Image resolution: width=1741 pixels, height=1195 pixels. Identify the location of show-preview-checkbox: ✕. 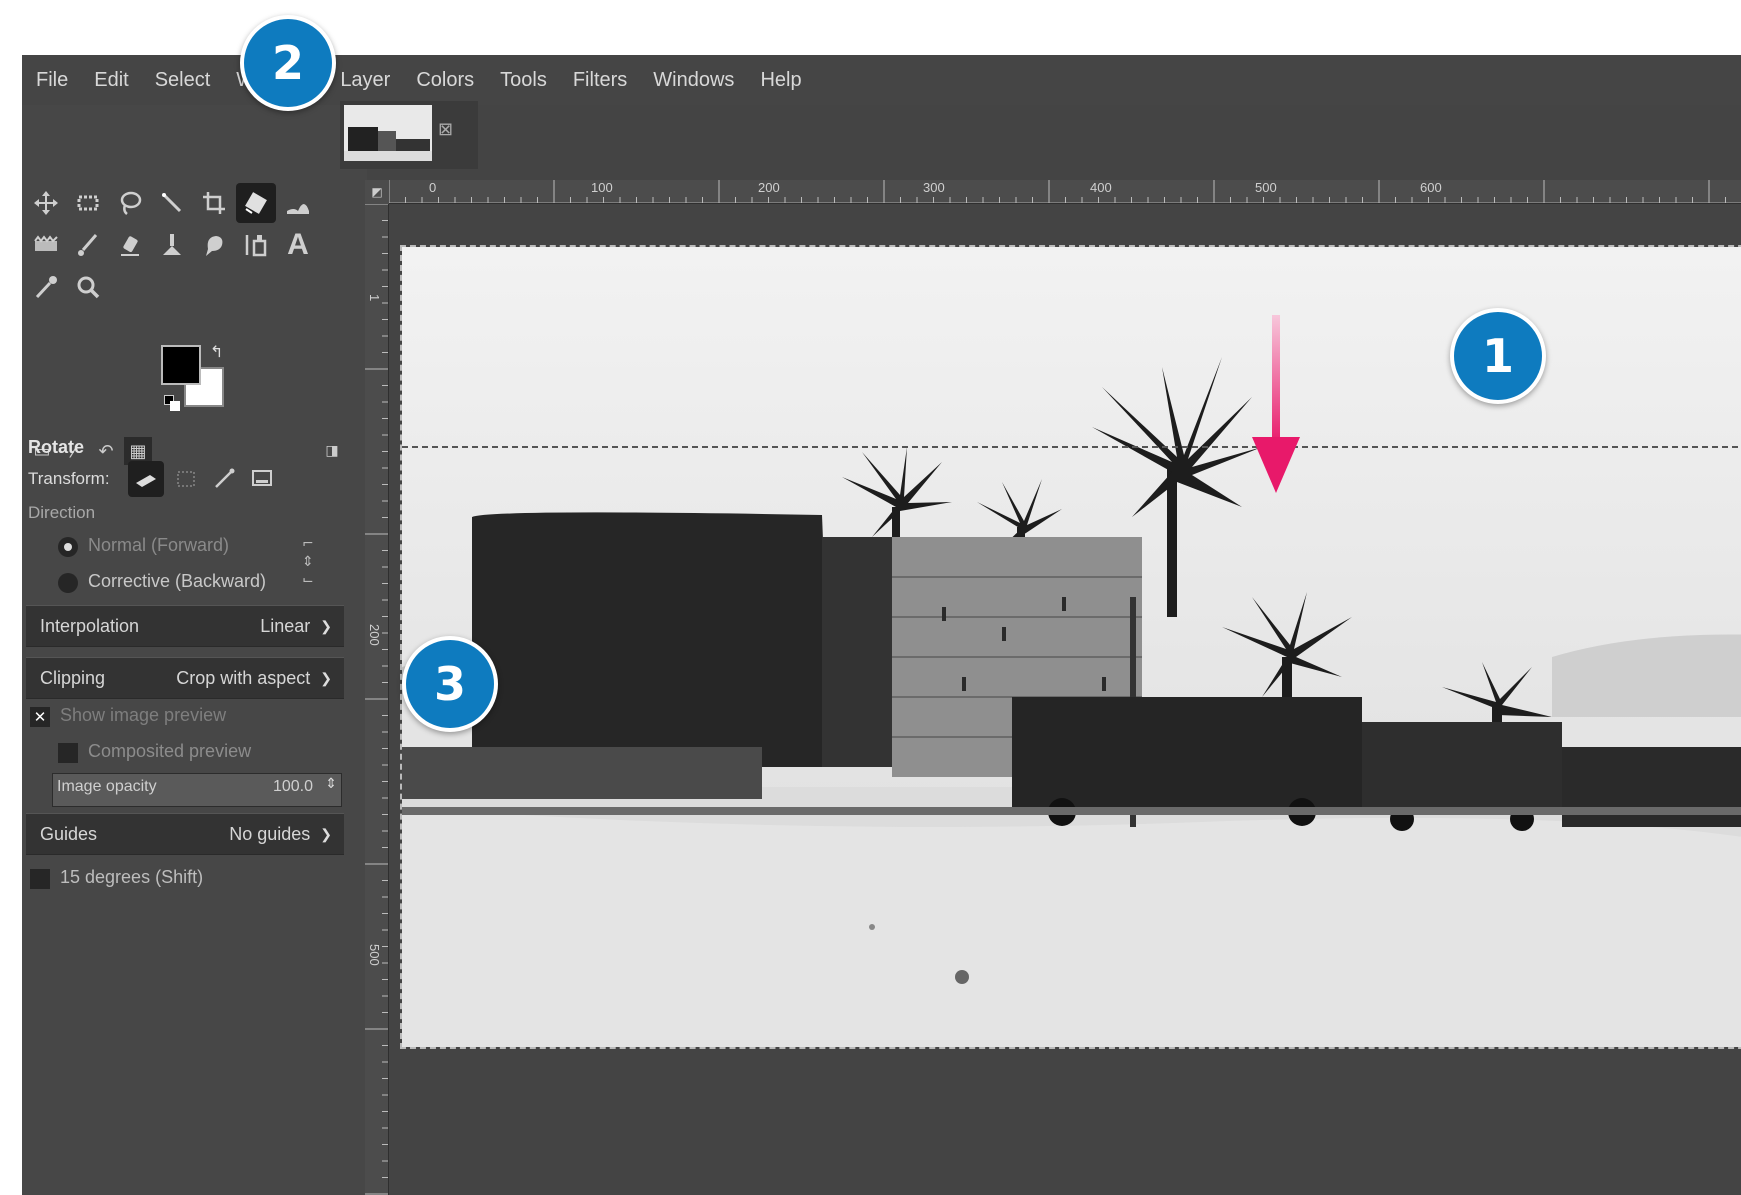
(40, 717).